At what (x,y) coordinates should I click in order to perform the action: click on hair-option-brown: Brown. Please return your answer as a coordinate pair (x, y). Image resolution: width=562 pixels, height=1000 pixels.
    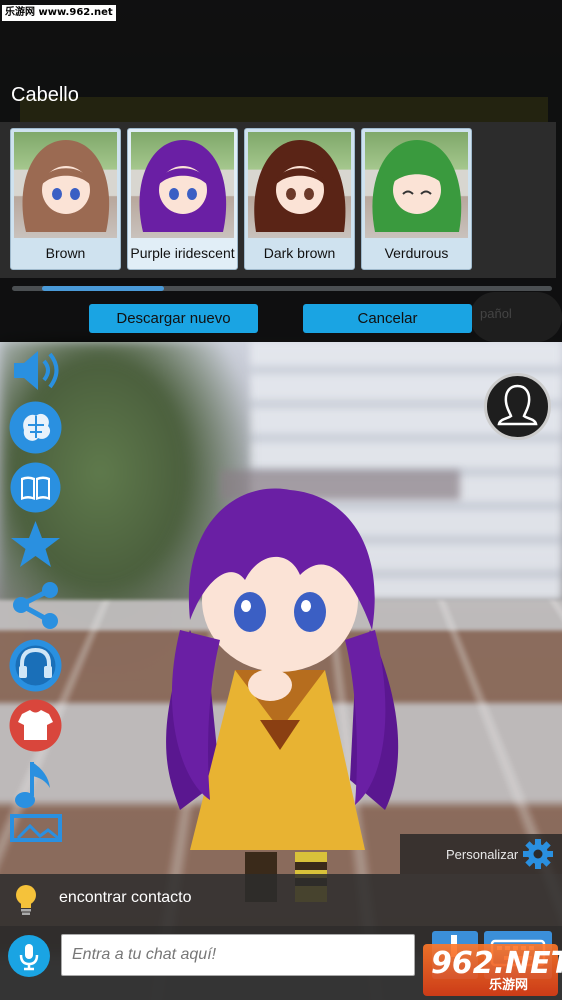
    Looking at the image, I should click on (65, 199).